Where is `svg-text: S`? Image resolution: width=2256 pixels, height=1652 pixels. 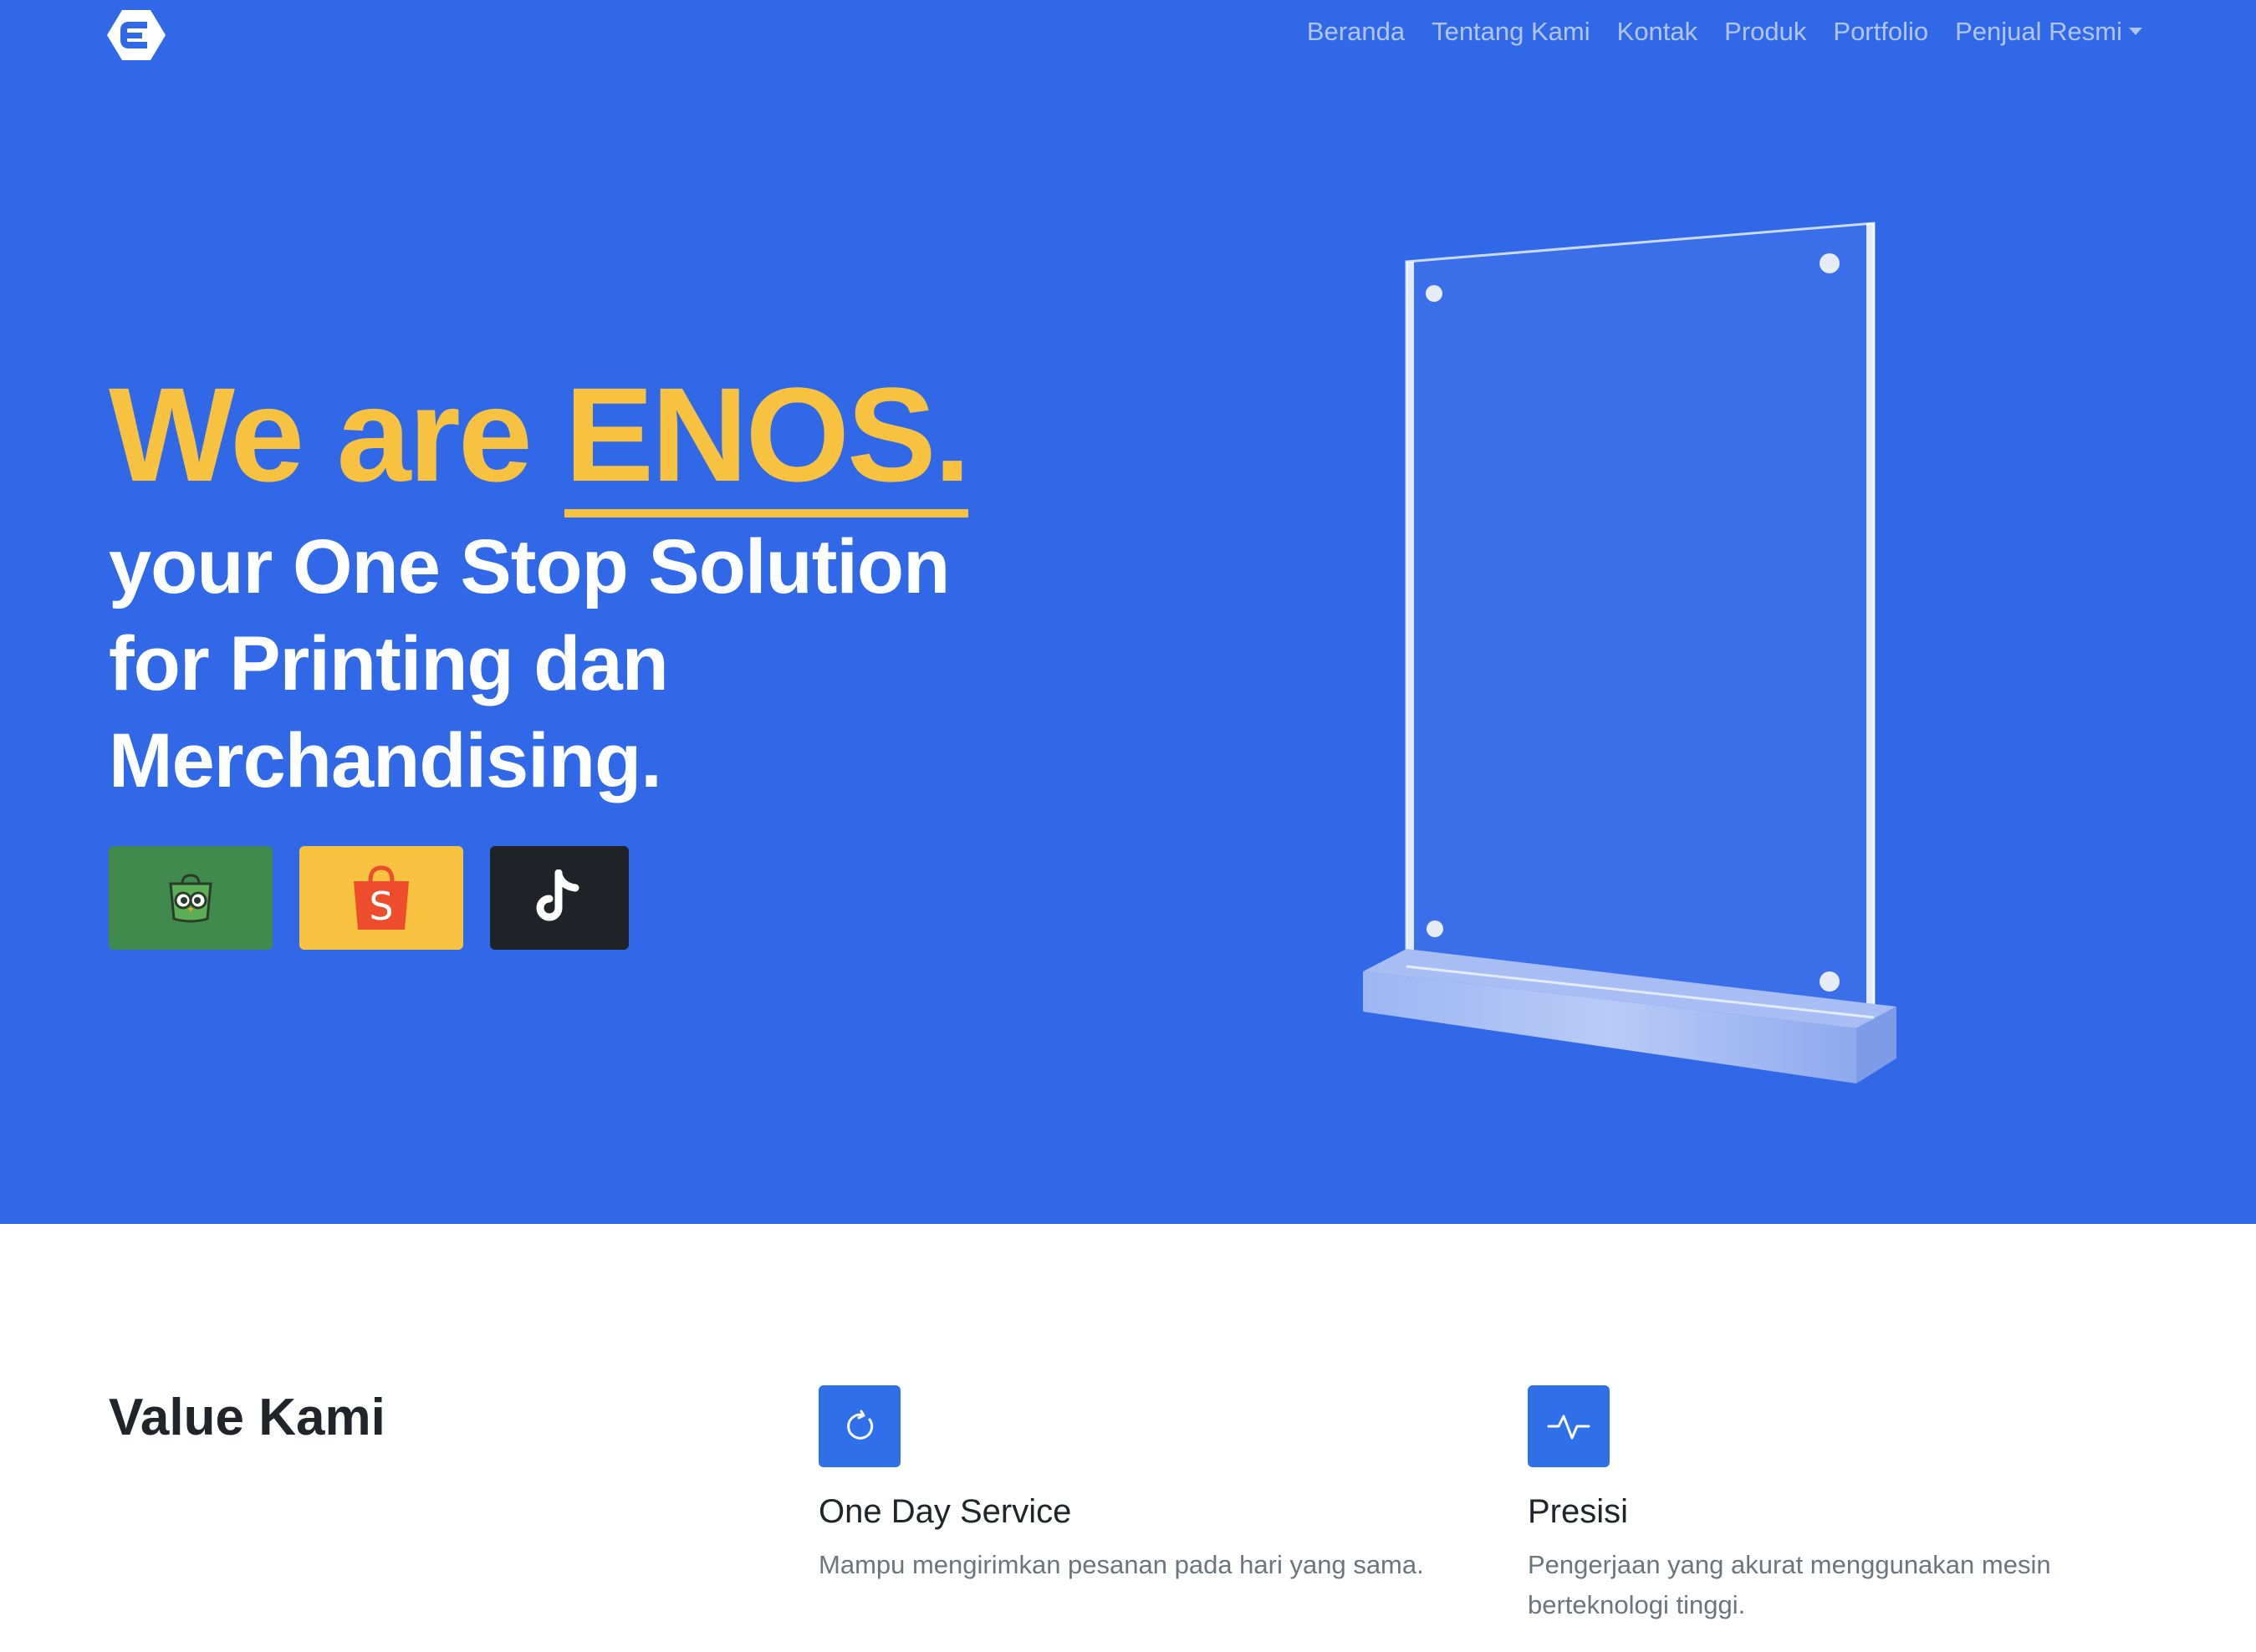
svg-text: S is located at coordinates (381, 906).